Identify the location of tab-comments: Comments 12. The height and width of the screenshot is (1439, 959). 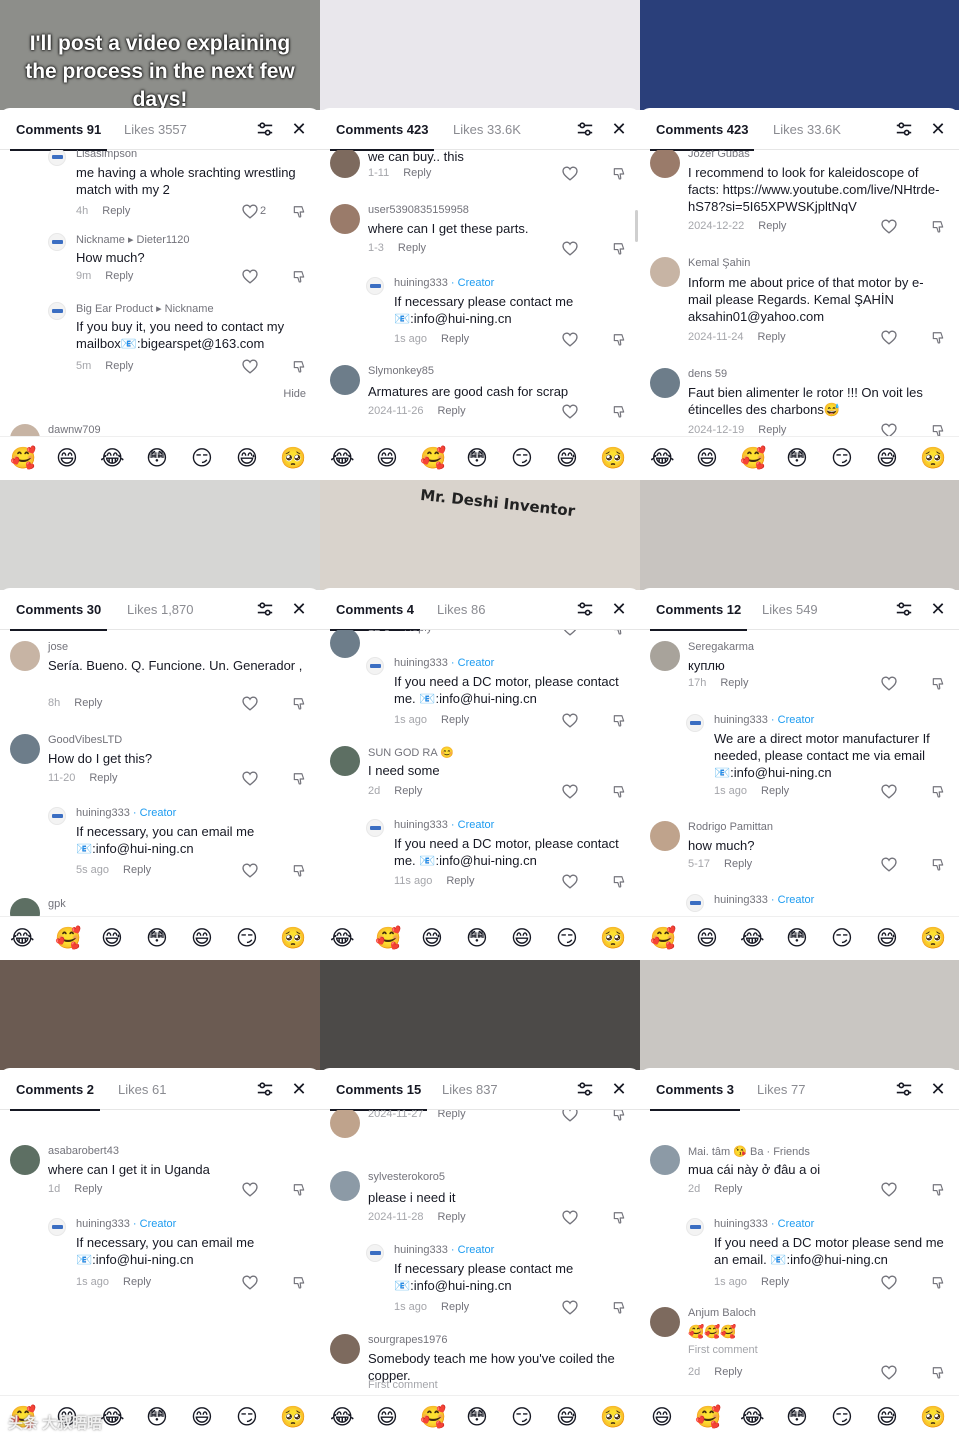
(698, 616).